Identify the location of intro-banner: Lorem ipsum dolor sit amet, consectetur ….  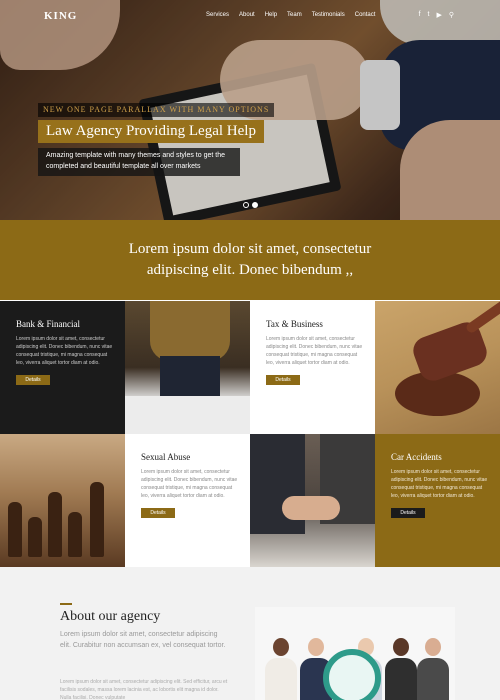
(250, 260).